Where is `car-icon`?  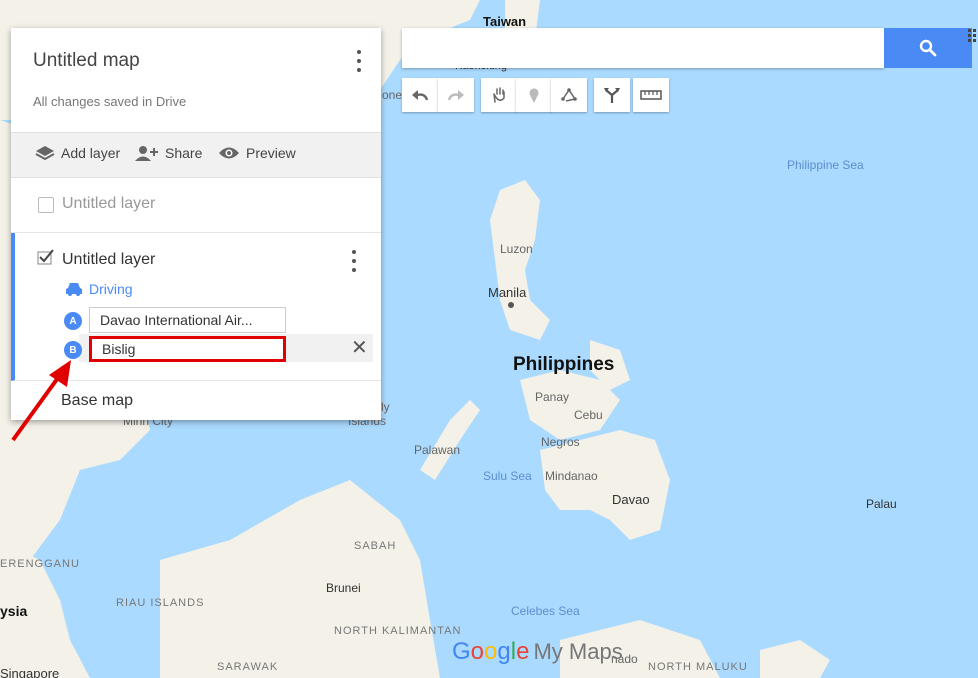
car-icon is located at coordinates (74, 289).